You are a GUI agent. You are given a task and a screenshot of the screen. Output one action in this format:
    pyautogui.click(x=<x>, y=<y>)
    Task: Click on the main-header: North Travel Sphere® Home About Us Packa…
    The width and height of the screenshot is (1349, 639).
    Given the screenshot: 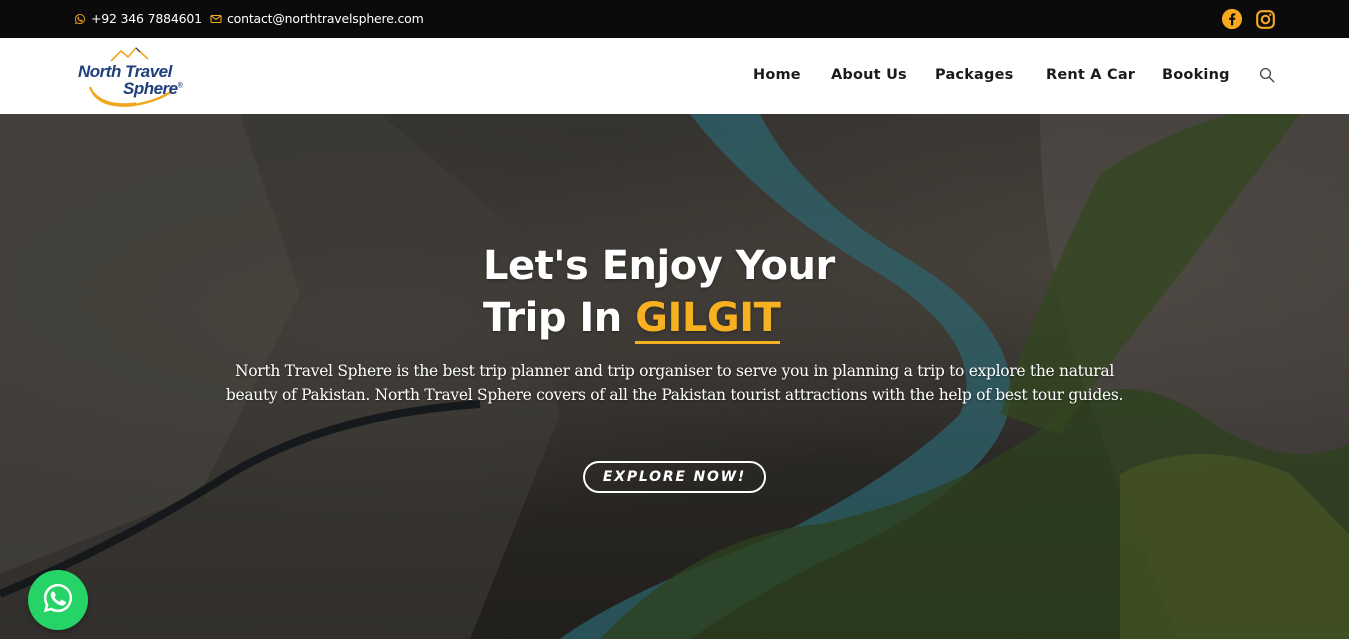 What is the action you would take?
    pyautogui.click(x=674, y=76)
    